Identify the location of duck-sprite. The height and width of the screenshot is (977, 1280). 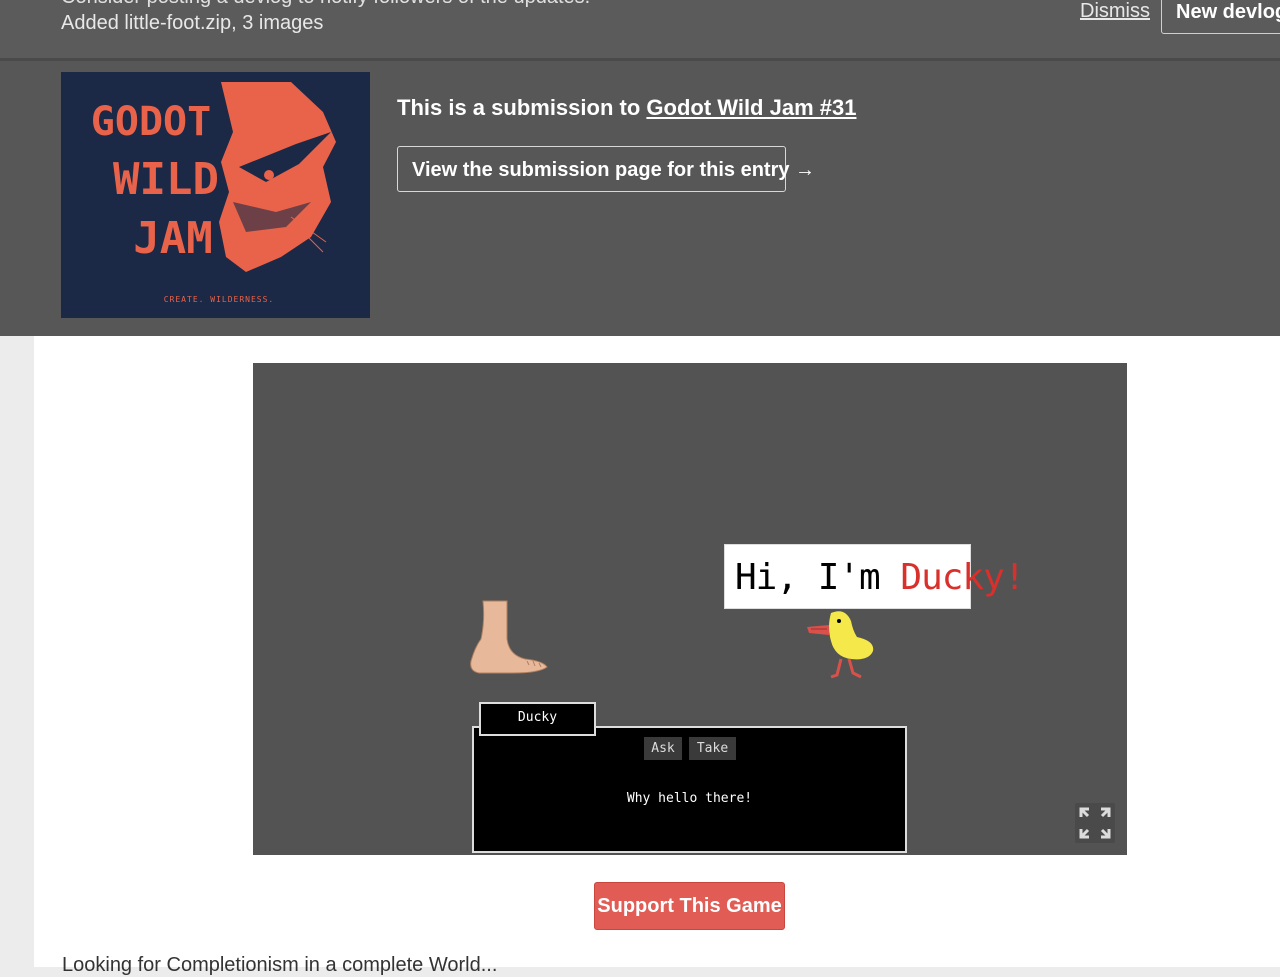
(840, 645).